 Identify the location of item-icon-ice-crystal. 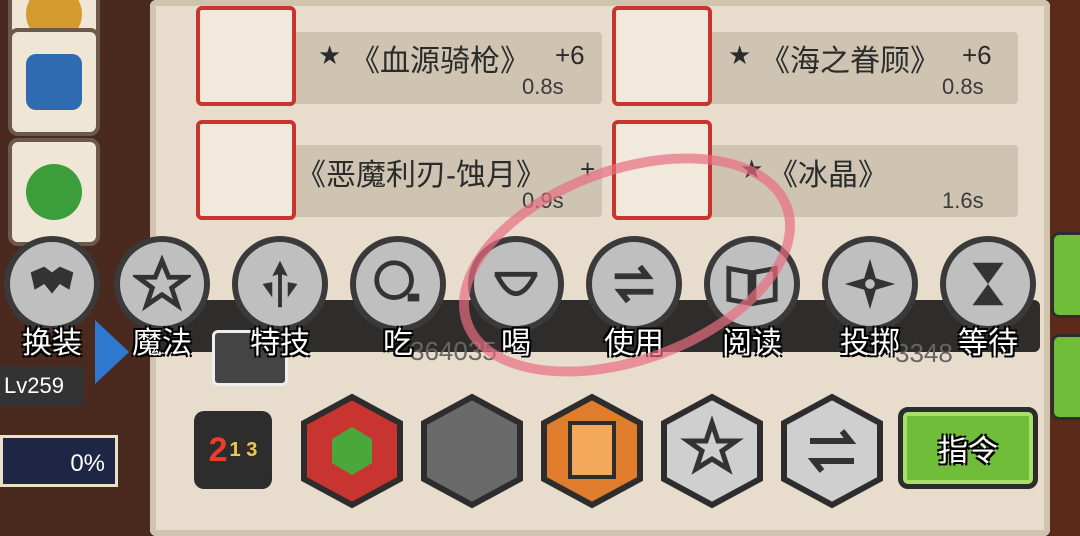
(662, 170).